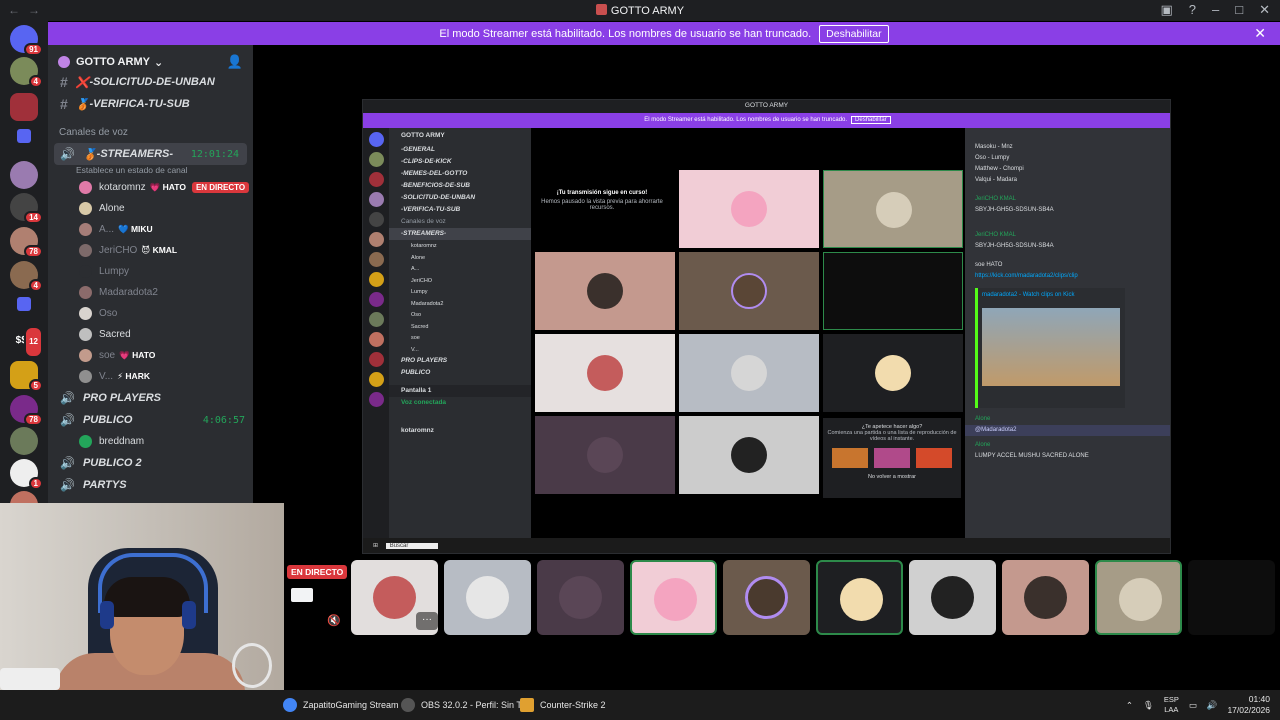 Image resolution: width=1280 pixels, height=720 pixels. Describe the element at coordinates (1260, 33) in the screenshot. I see `close-icon: ✕` at that location.